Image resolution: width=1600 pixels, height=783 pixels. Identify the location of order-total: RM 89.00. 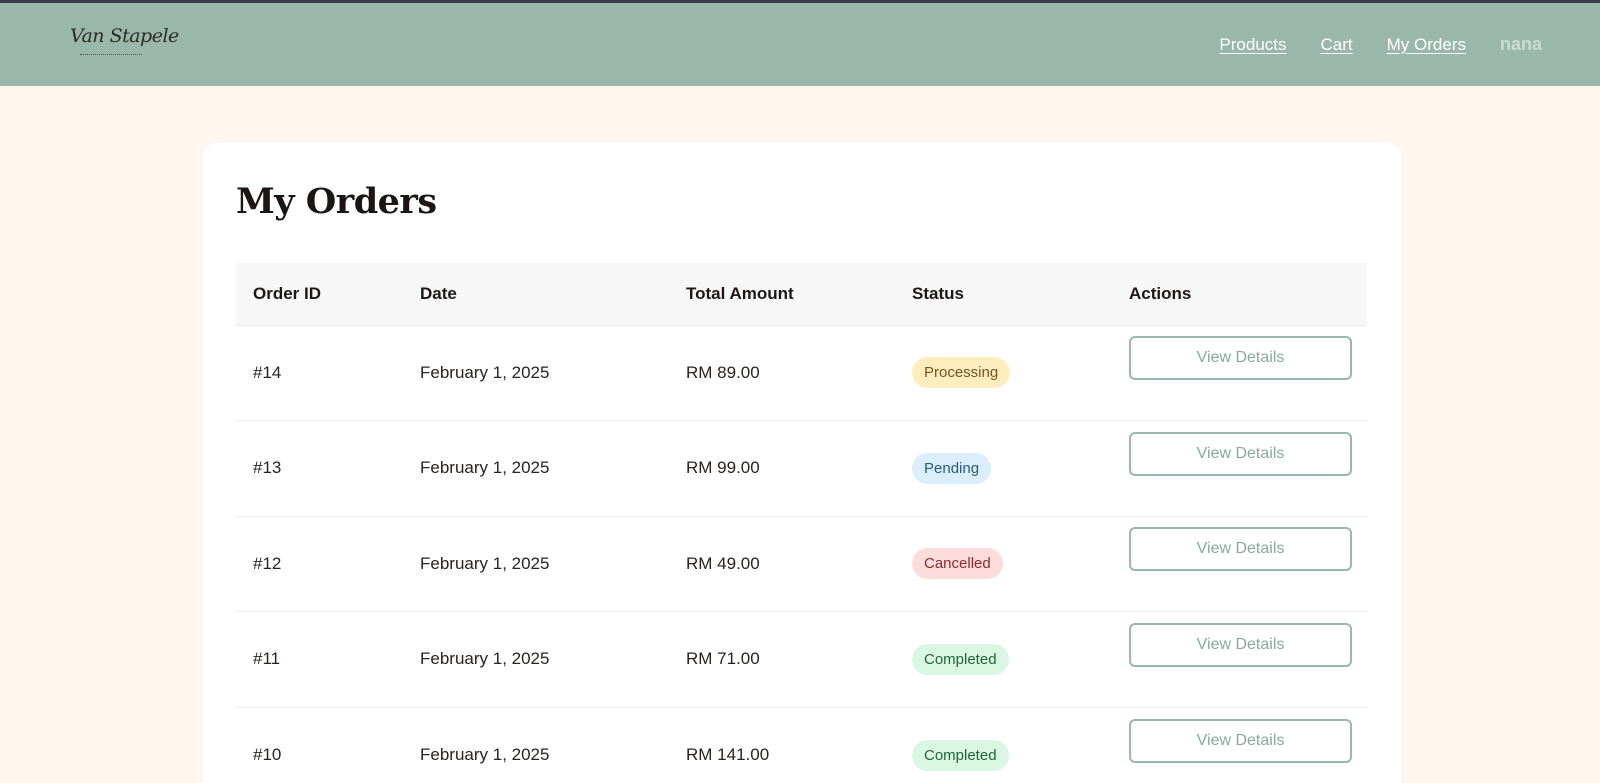
(723, 372).